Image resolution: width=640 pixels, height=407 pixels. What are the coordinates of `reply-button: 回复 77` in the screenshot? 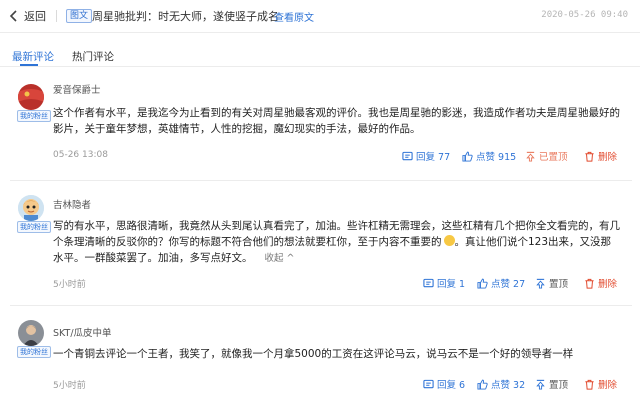 It's located at (426, 156).